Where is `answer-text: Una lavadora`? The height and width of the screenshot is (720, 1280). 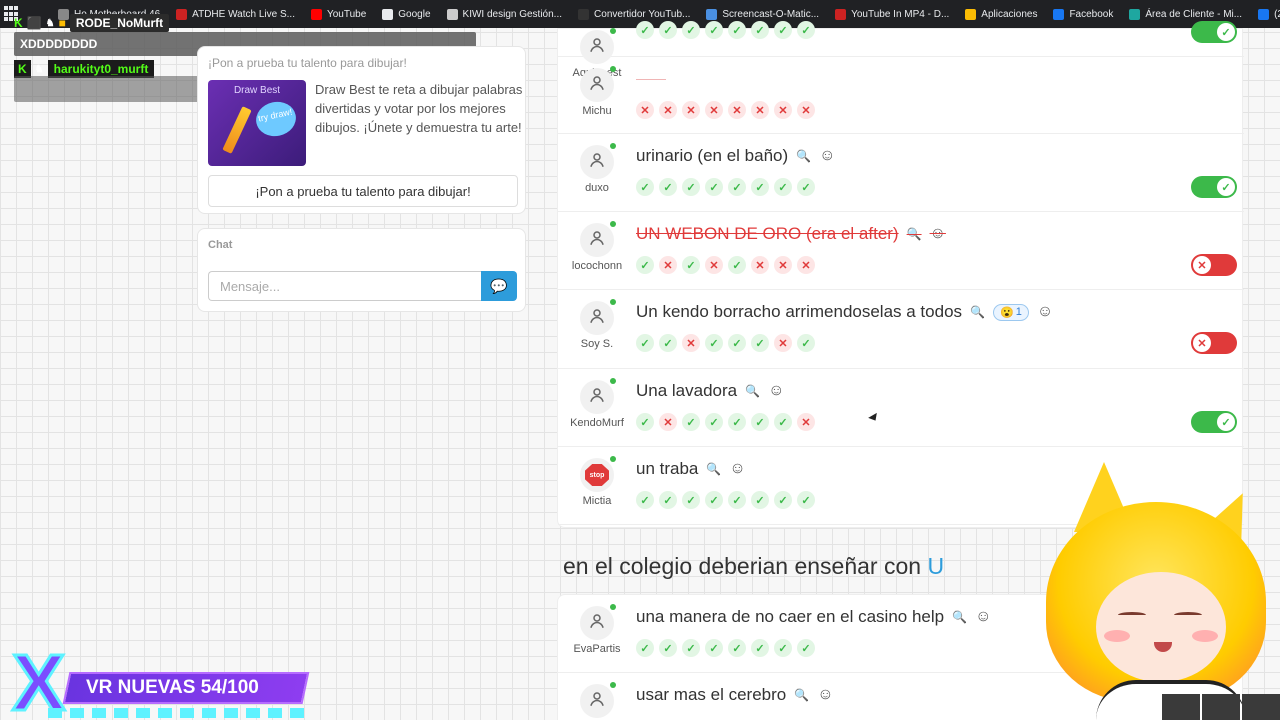
answer-text: Una lavadora is located at coordinates (687, 390).